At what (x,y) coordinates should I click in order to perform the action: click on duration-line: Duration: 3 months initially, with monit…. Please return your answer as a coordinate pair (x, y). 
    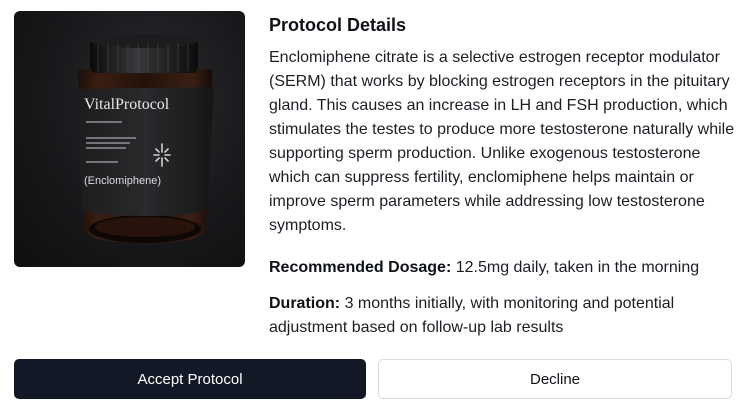
    Looking at the image, I should click on (504, 316).